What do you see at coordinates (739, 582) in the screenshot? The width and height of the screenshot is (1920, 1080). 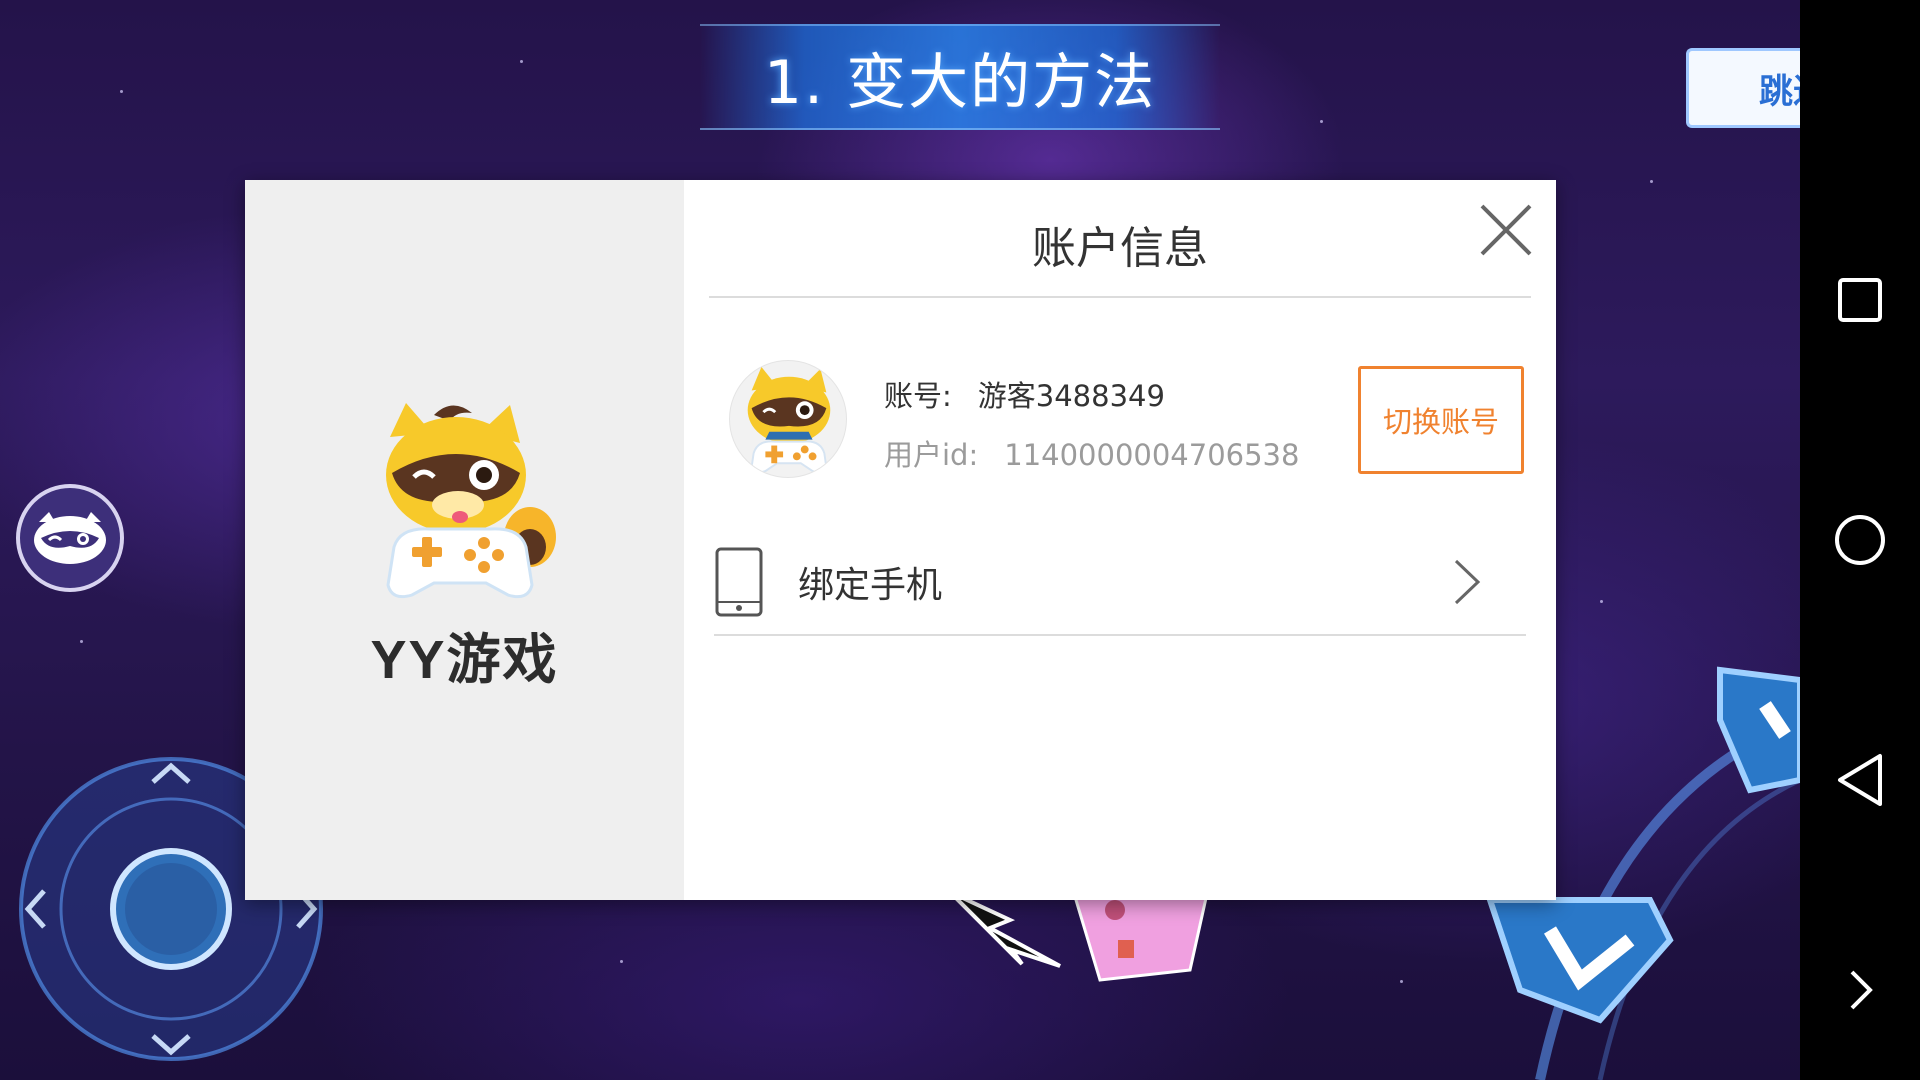 I see `phone-icon` at bounding box center [739, 582].